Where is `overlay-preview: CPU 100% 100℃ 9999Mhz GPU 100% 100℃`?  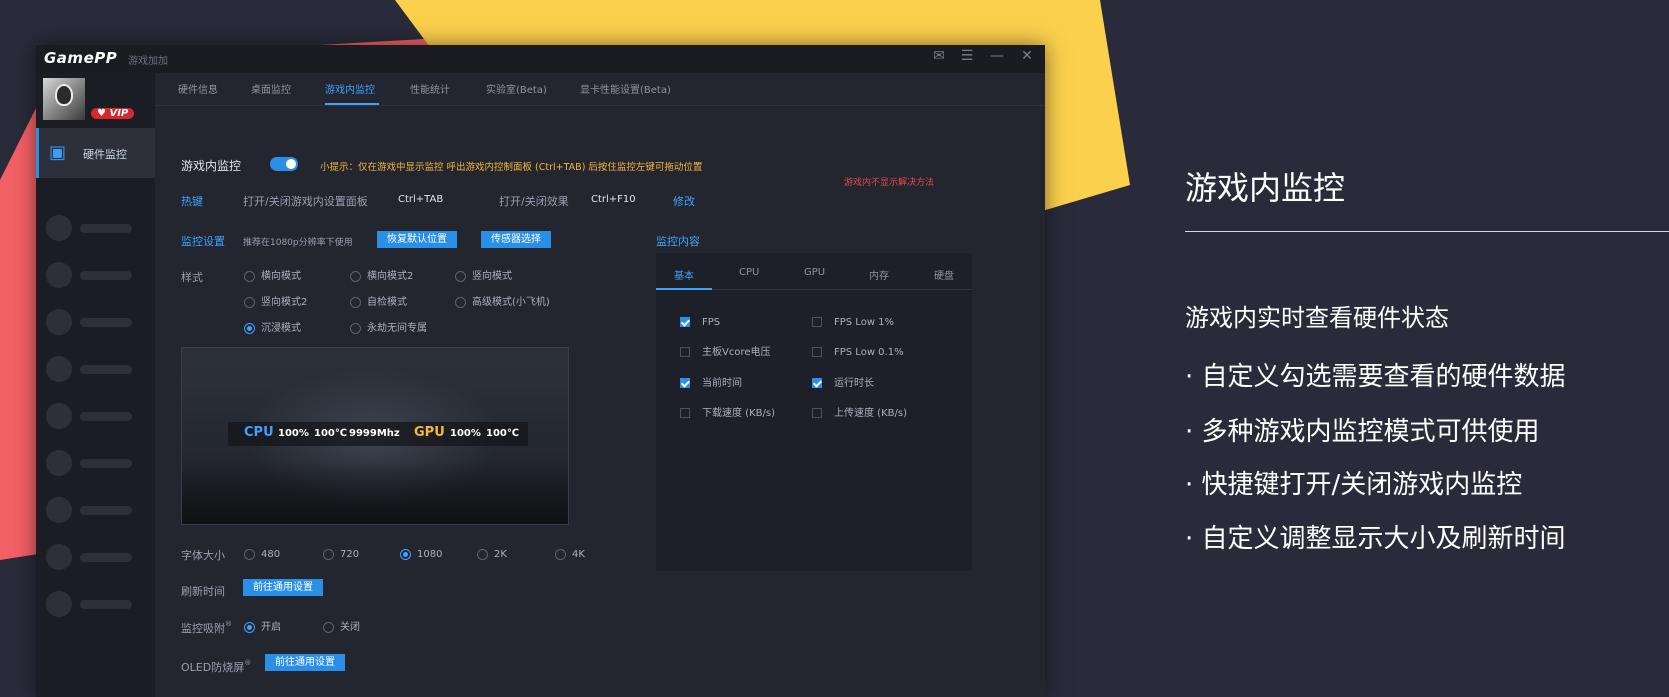 overlay-preview: CPU 100% 100℃ 9999Mhz GPU 100% 100℃ is located at coordinates (375, 436).